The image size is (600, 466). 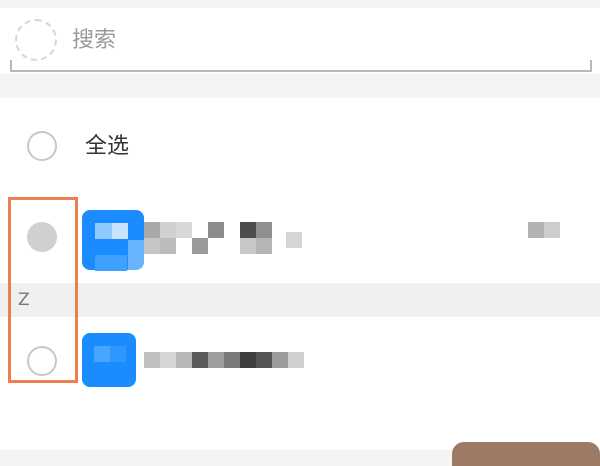 I want to click on highlight-annotation, so click(x=43, y=290).